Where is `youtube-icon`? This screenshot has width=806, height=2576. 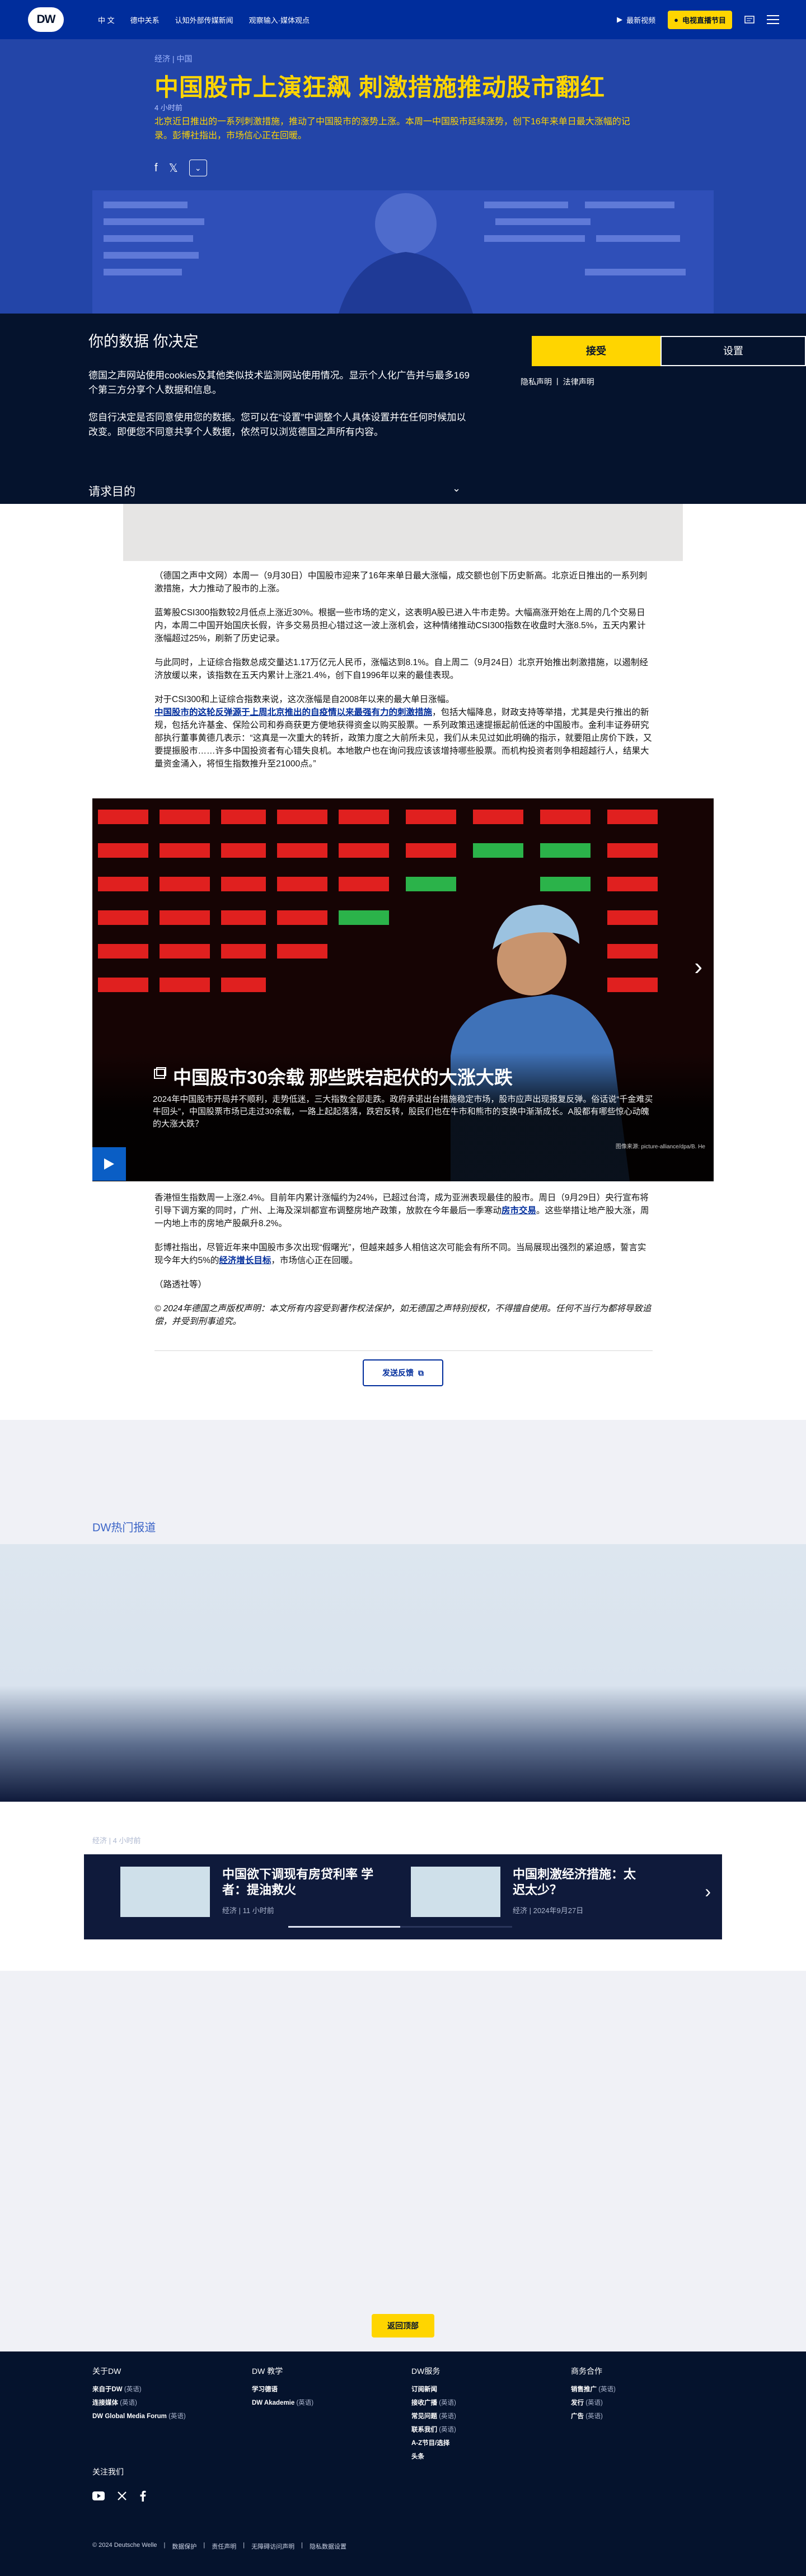 youtube-icon is located at coordinates (98, 2495).